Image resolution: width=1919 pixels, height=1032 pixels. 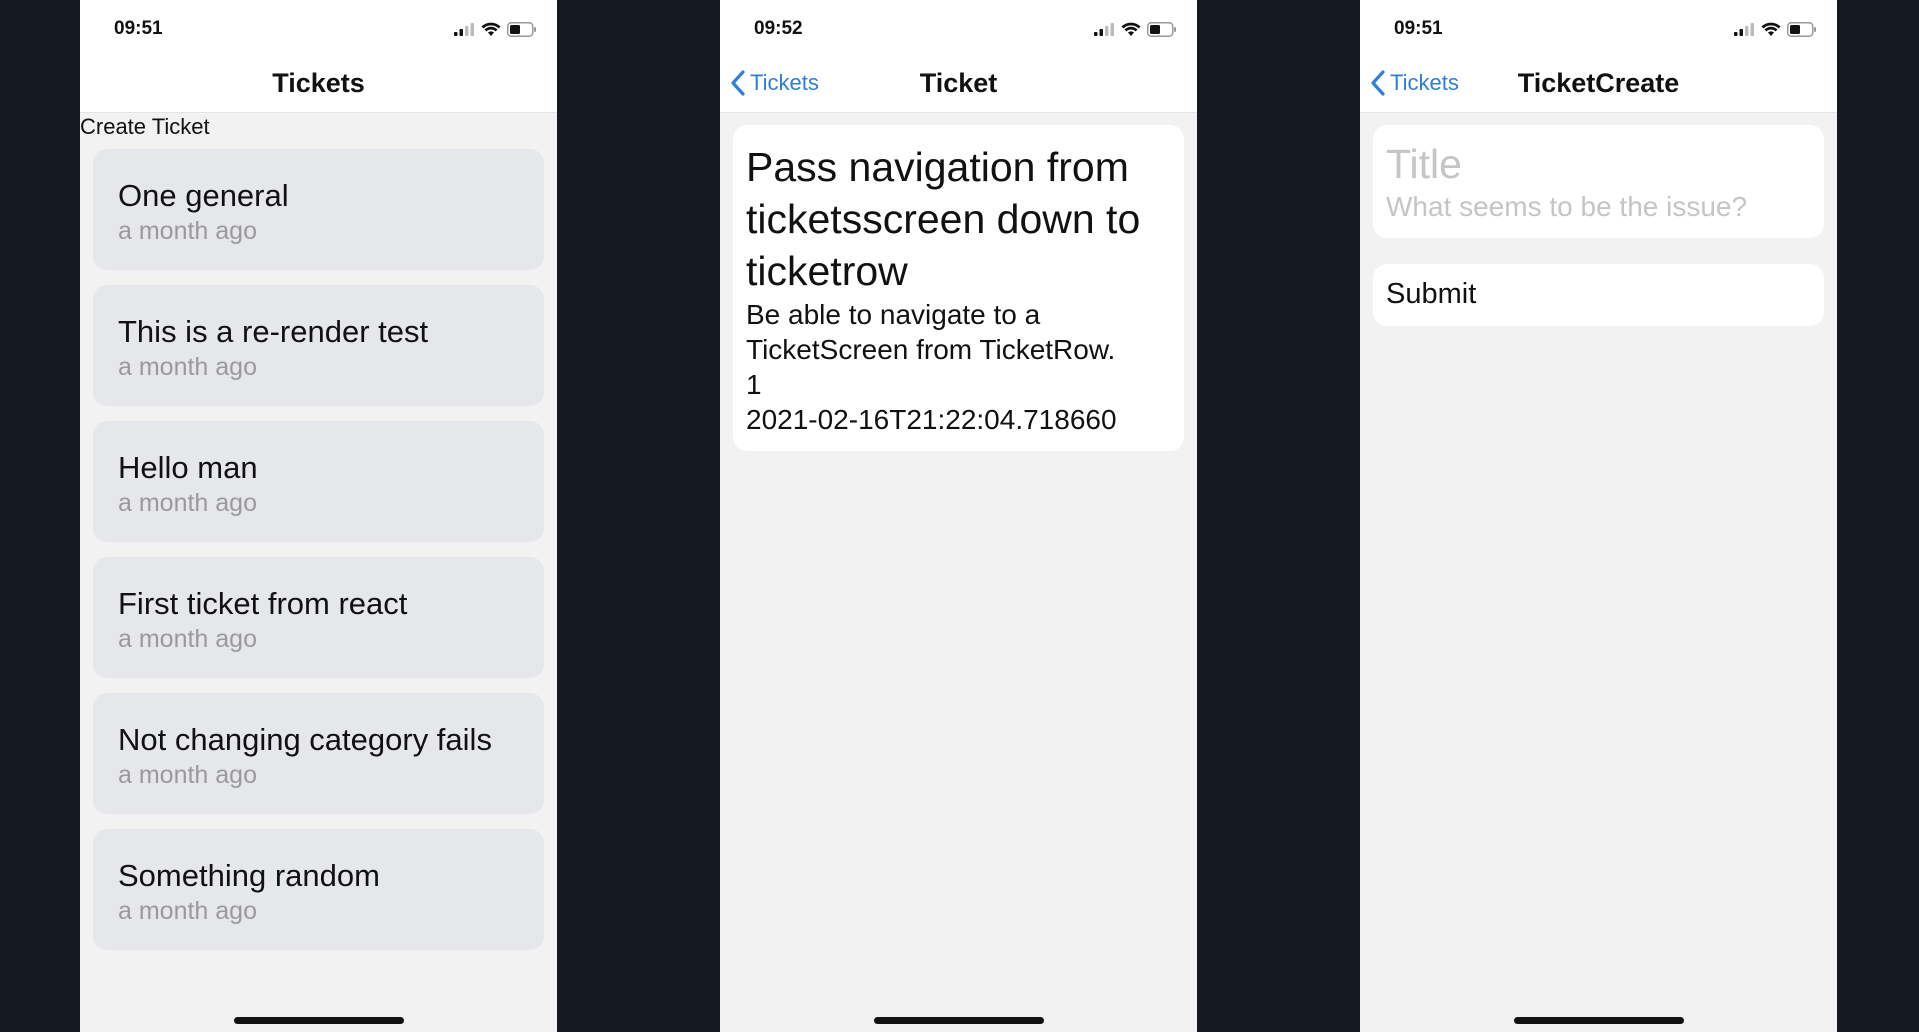 What do you see at coordinates (1598, 295) in the screenshot?
I see `submit-button: Submit` at bounding box center [1598, 295].